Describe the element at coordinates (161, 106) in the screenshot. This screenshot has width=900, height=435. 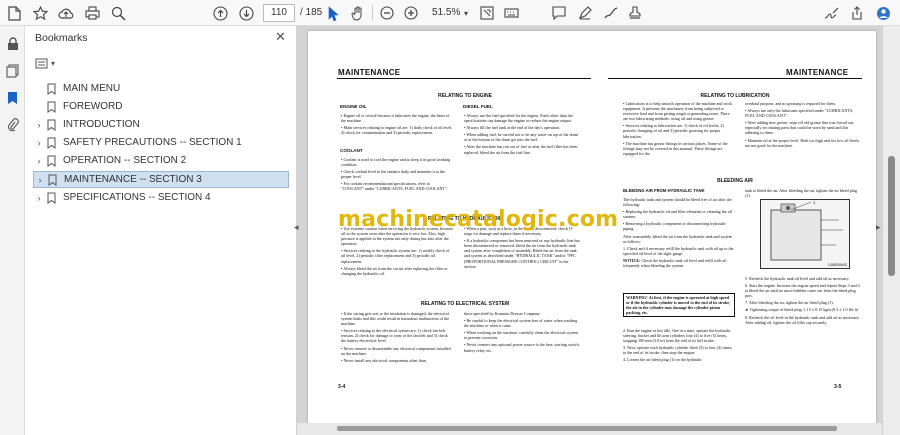
I see `bookmark-foreword: FOREWORD` at that location.